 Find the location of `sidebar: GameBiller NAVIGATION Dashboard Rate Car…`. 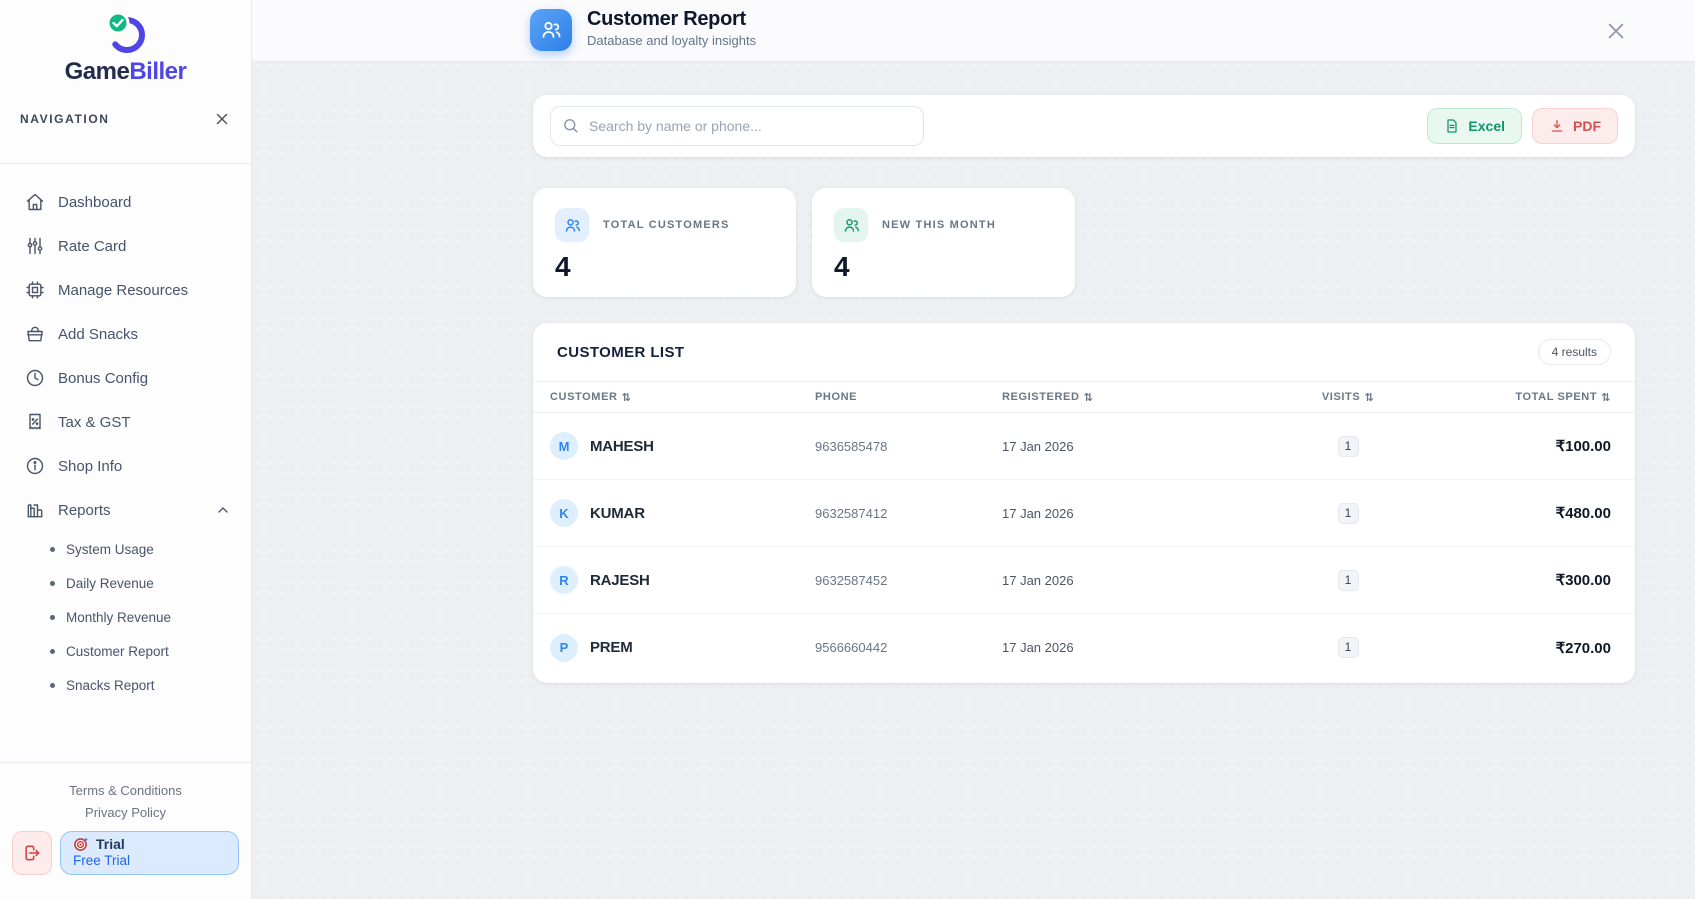

sidebar: GameBiller NAVIGATION Dashboard Rate Car… is located at coordinates (126, 449).